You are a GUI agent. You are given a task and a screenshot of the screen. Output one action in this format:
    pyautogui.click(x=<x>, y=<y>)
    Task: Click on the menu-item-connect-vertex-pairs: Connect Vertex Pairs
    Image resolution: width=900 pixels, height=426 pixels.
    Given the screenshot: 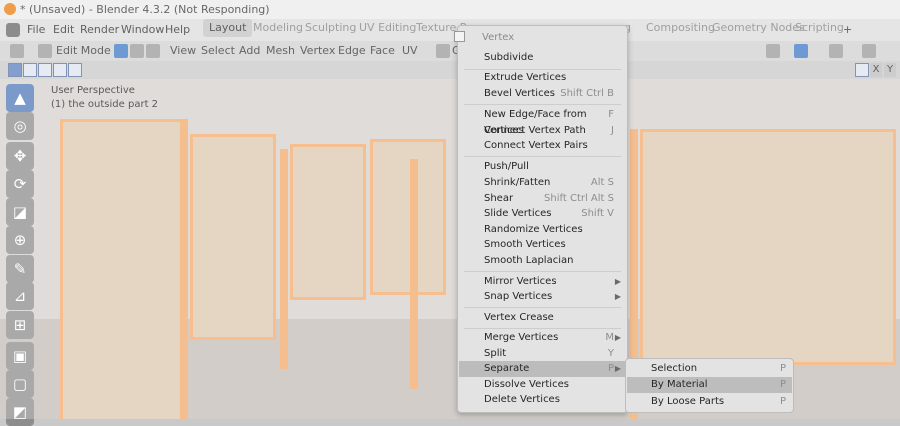 What is the action you would take?
    pyautogui.click(x=542, y=146)
    